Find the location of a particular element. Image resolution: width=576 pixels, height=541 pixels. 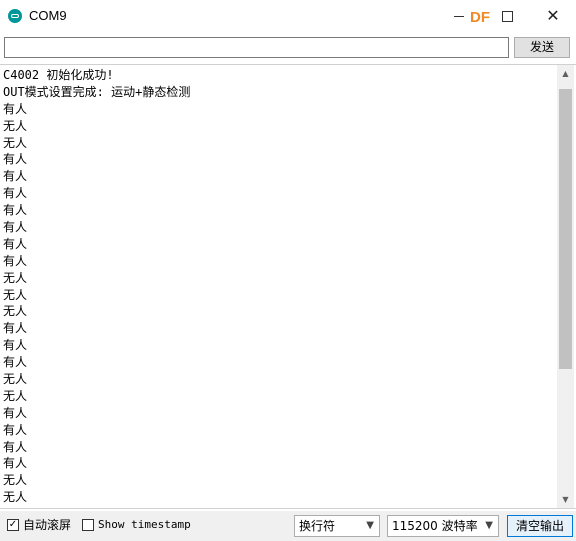

send-input is located at coordinates (256, 47).